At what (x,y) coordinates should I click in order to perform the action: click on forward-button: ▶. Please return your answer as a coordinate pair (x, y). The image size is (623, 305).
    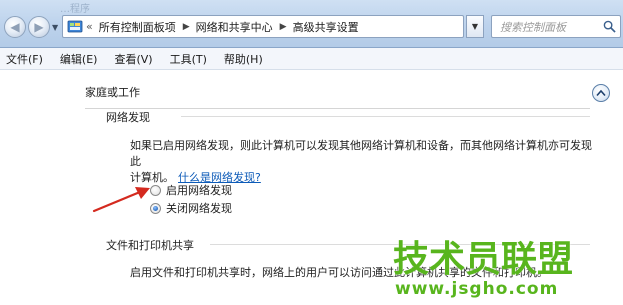
    Looking at the image, I should click on (39, 27).